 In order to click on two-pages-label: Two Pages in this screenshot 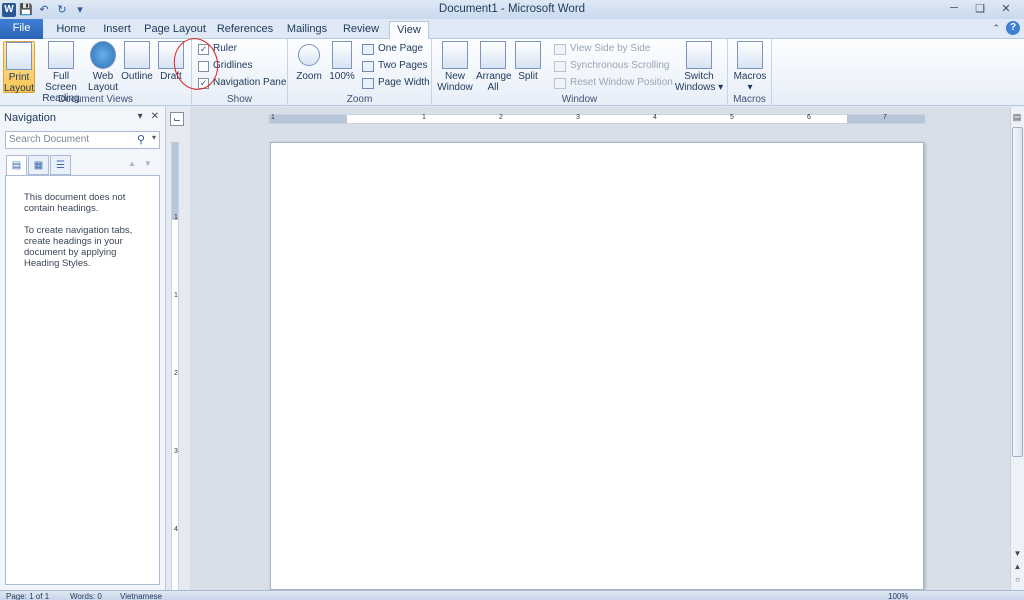, I will do `click(403, 65)`.